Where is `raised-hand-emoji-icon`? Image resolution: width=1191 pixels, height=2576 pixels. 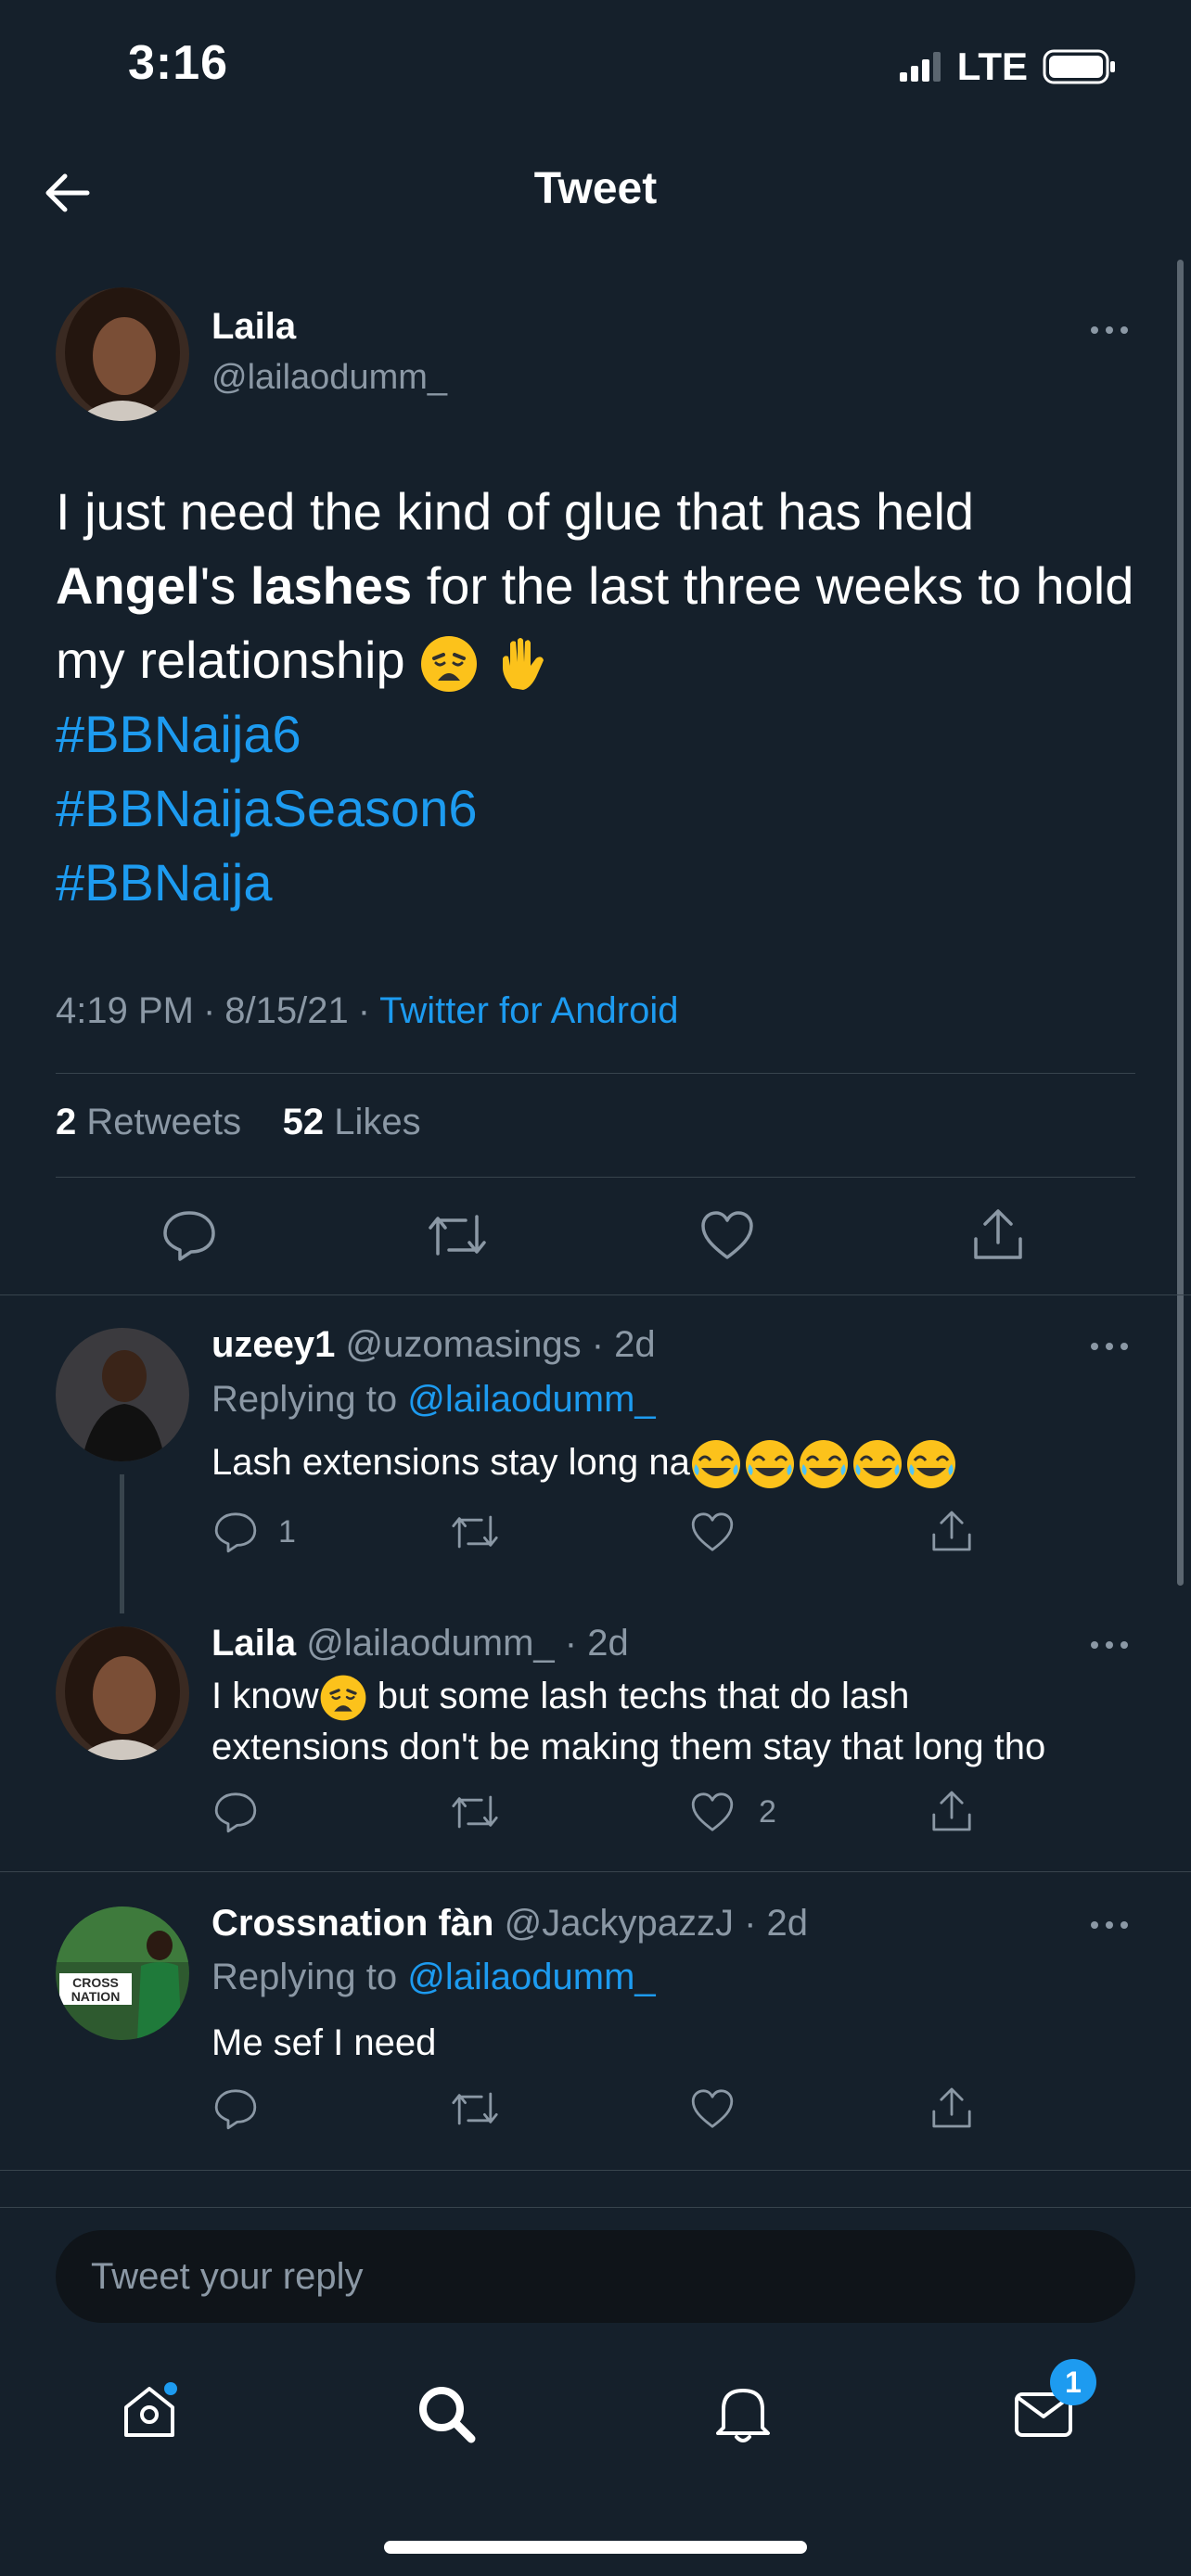
raised-hand-emoji-icon is located at coordinates (523, 665).